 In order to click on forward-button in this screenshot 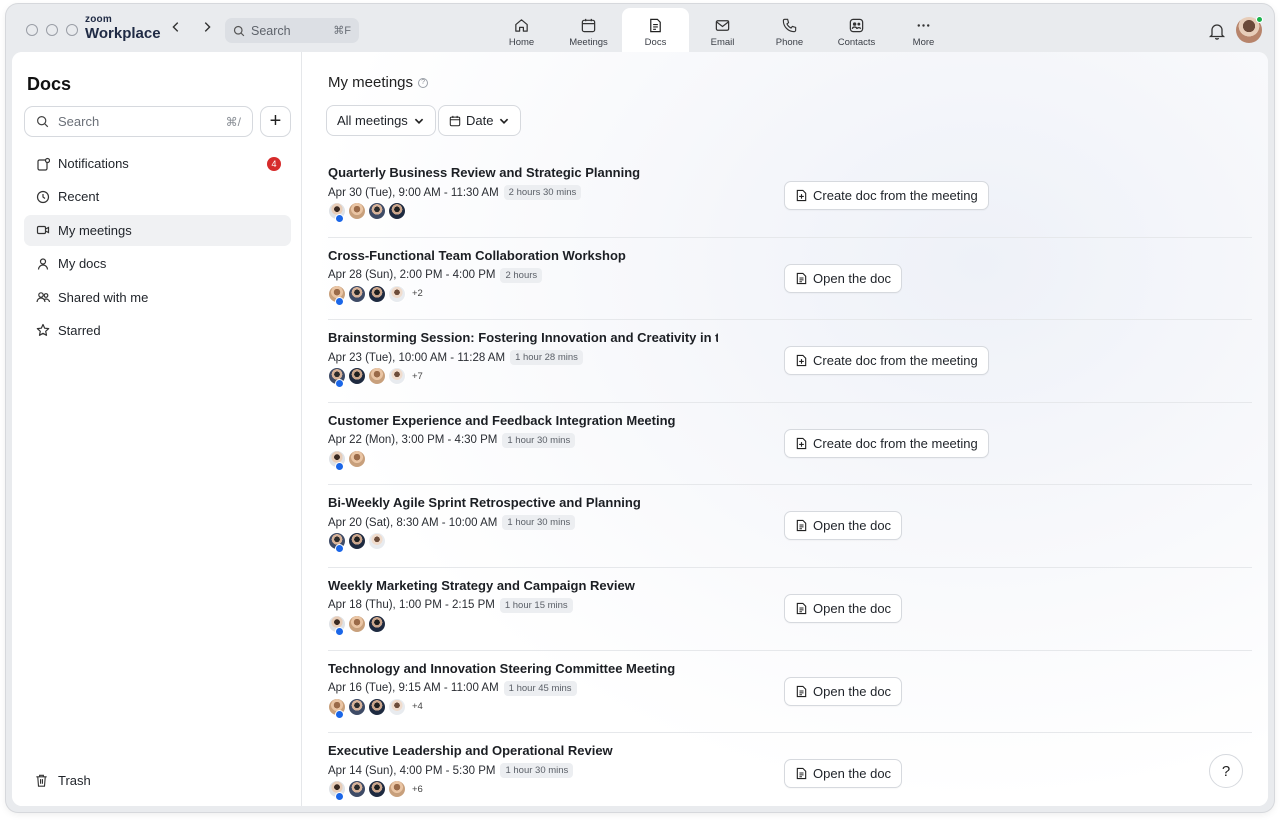, I will do `click(207, 28)`.